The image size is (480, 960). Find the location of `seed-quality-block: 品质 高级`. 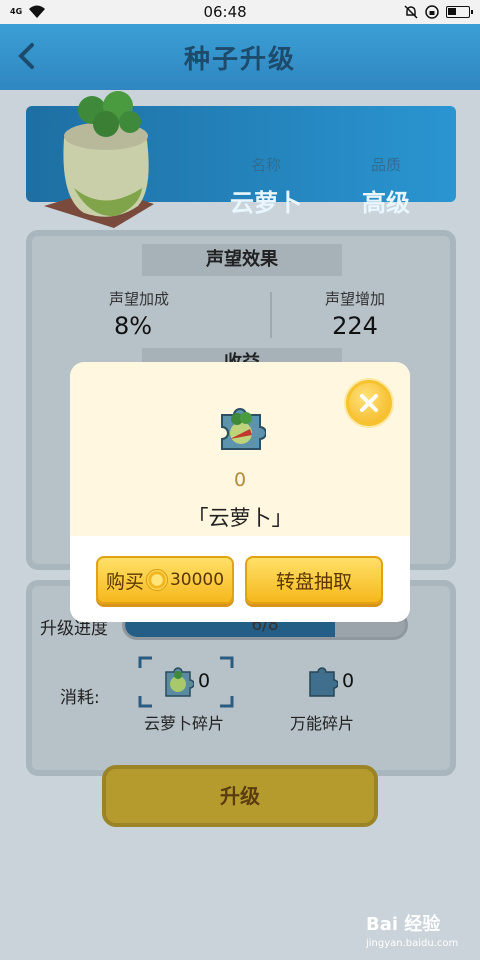

seed-quality-block: 品质 高级 is located at coordinates (386, 186).